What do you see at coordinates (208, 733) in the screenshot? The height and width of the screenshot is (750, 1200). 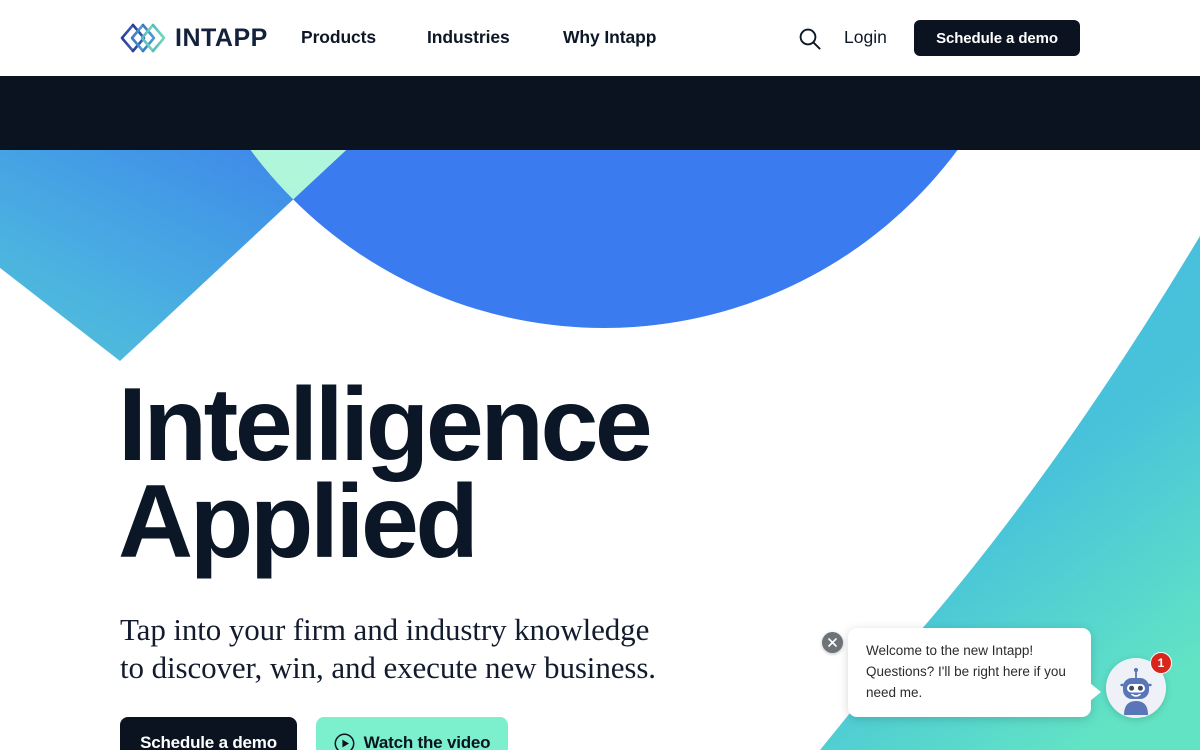 I see `schedule-demo-button-hero: Schedule a demo` at bounding box center [208, 733].